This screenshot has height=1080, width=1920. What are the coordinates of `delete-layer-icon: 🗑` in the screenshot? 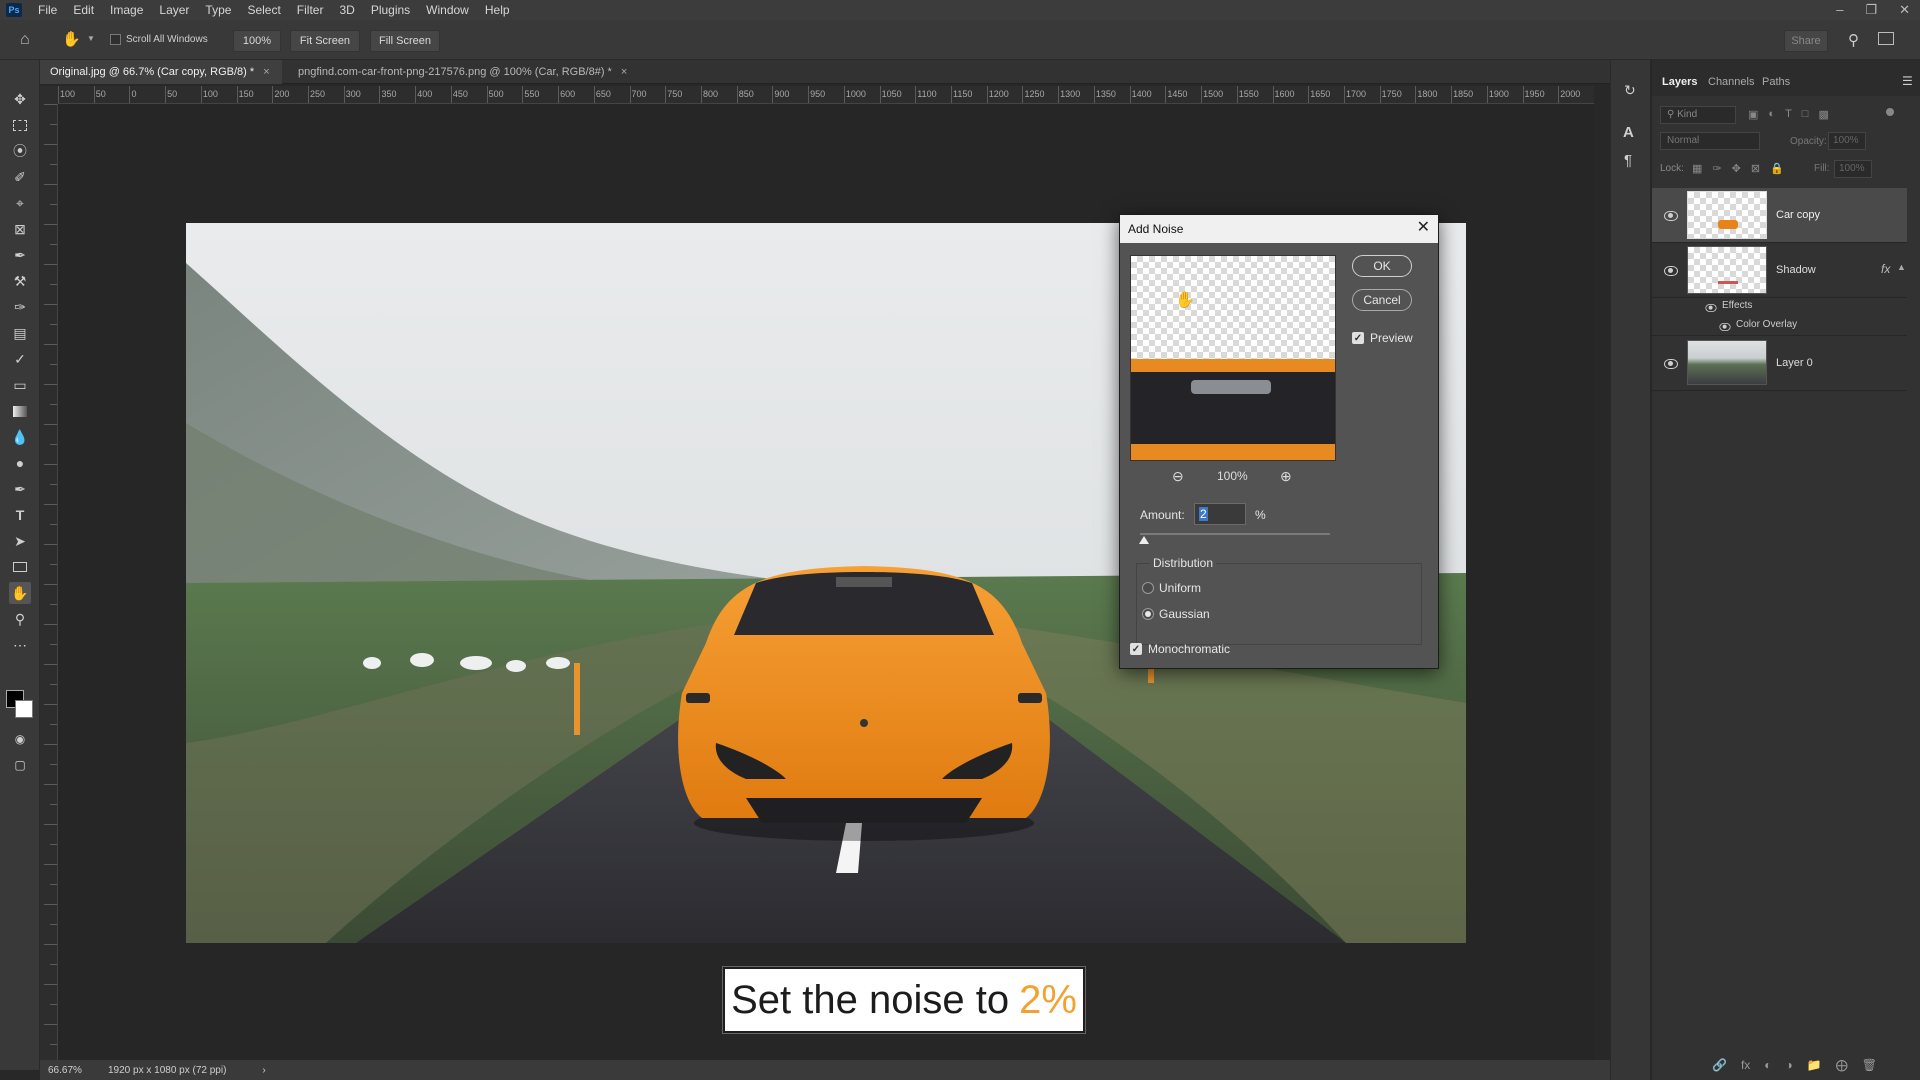 It's located at (1869, 1065).